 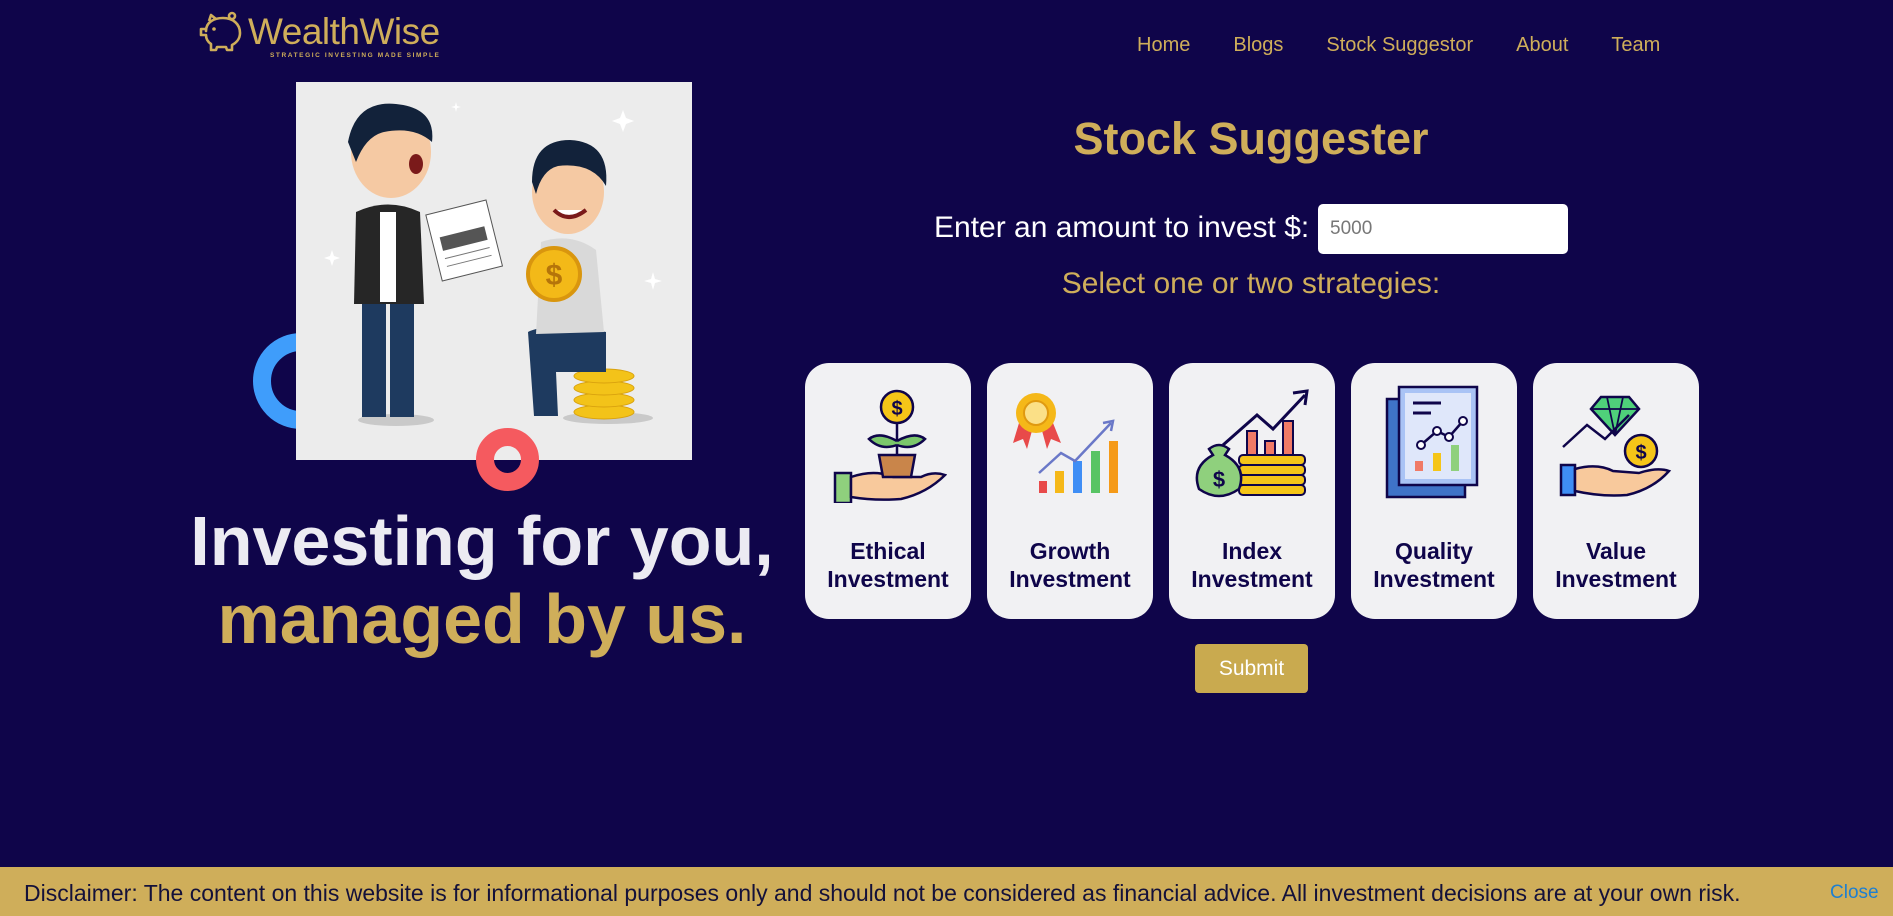 I want to click on strategy-card-quality: Quality Investment, so click(x=1434, y=491).